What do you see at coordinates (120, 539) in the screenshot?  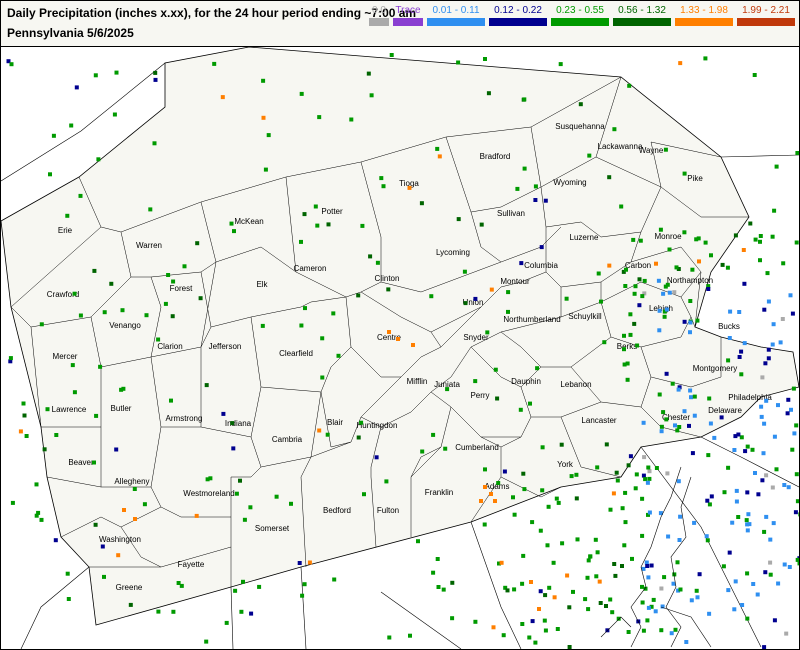 I see `county-label: Washington` at bounding box center [120, 539].